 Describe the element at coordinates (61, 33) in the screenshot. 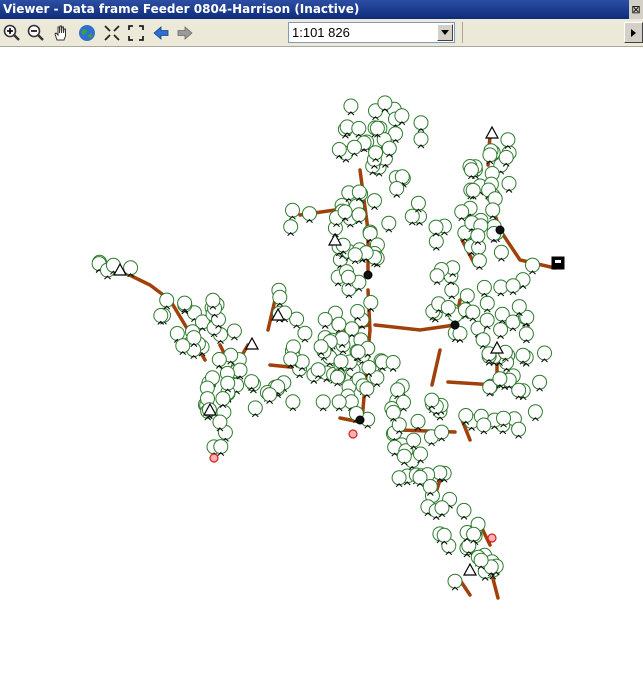

I see `pan-hand-icon` at that location.